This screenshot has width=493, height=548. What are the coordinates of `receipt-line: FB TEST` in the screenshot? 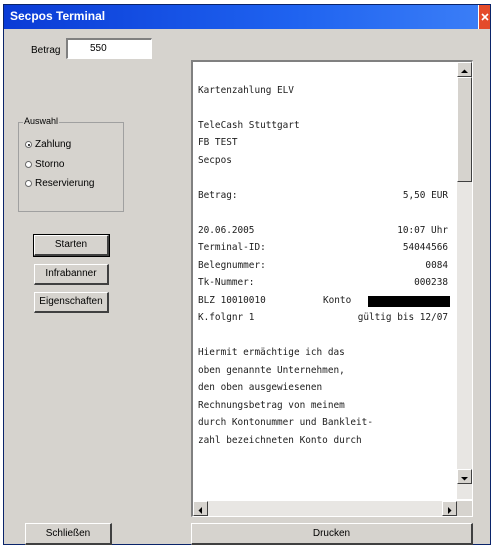 It's located at (326, 142).